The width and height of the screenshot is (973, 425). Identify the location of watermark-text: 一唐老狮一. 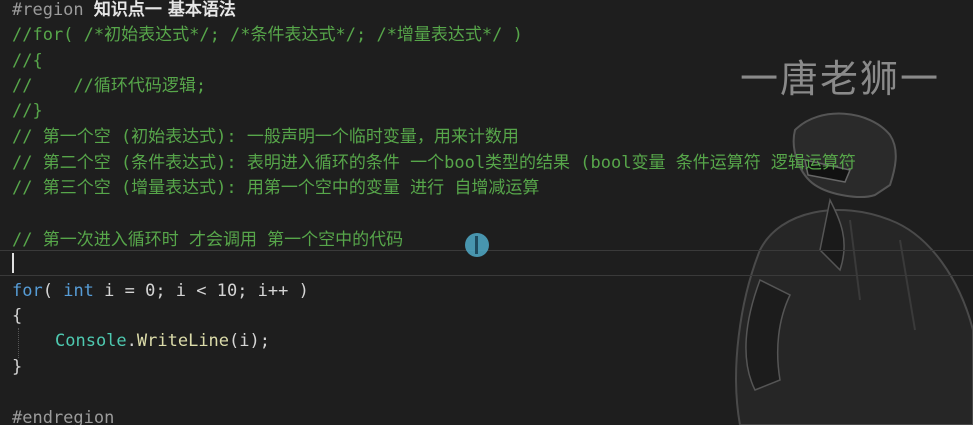
(840, 79).